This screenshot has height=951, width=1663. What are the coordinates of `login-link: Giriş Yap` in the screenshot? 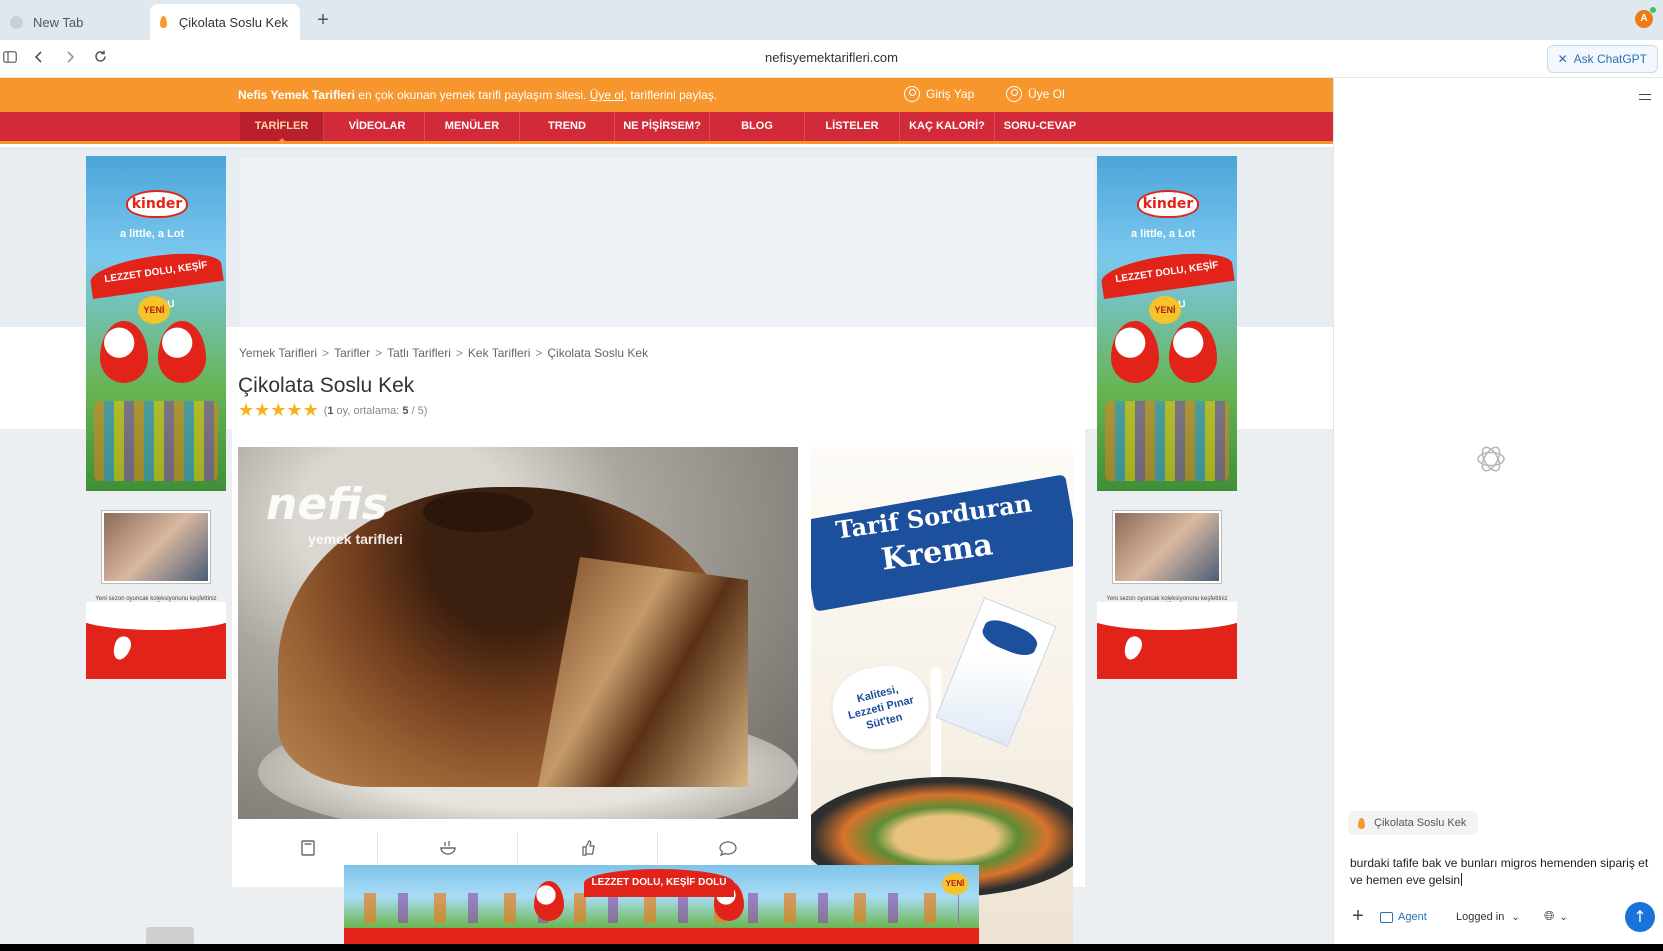 It's located at (939, 94).